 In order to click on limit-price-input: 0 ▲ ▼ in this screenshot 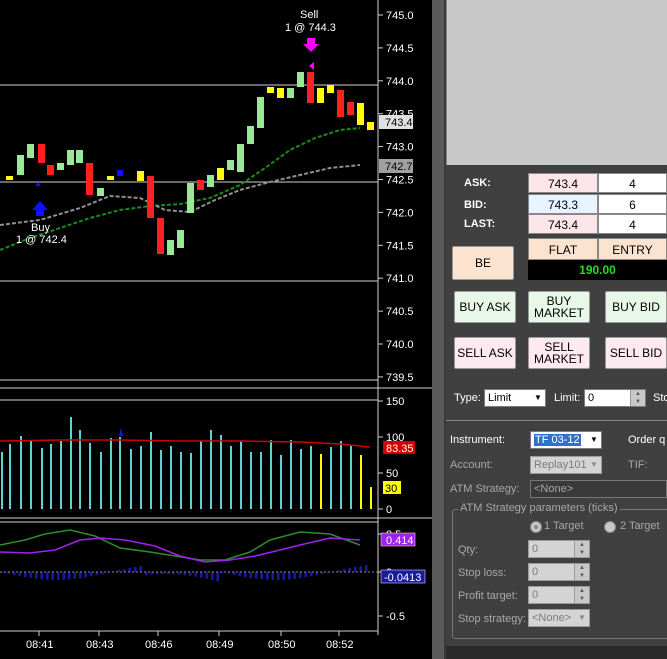, I will do `click(615, 398)`.